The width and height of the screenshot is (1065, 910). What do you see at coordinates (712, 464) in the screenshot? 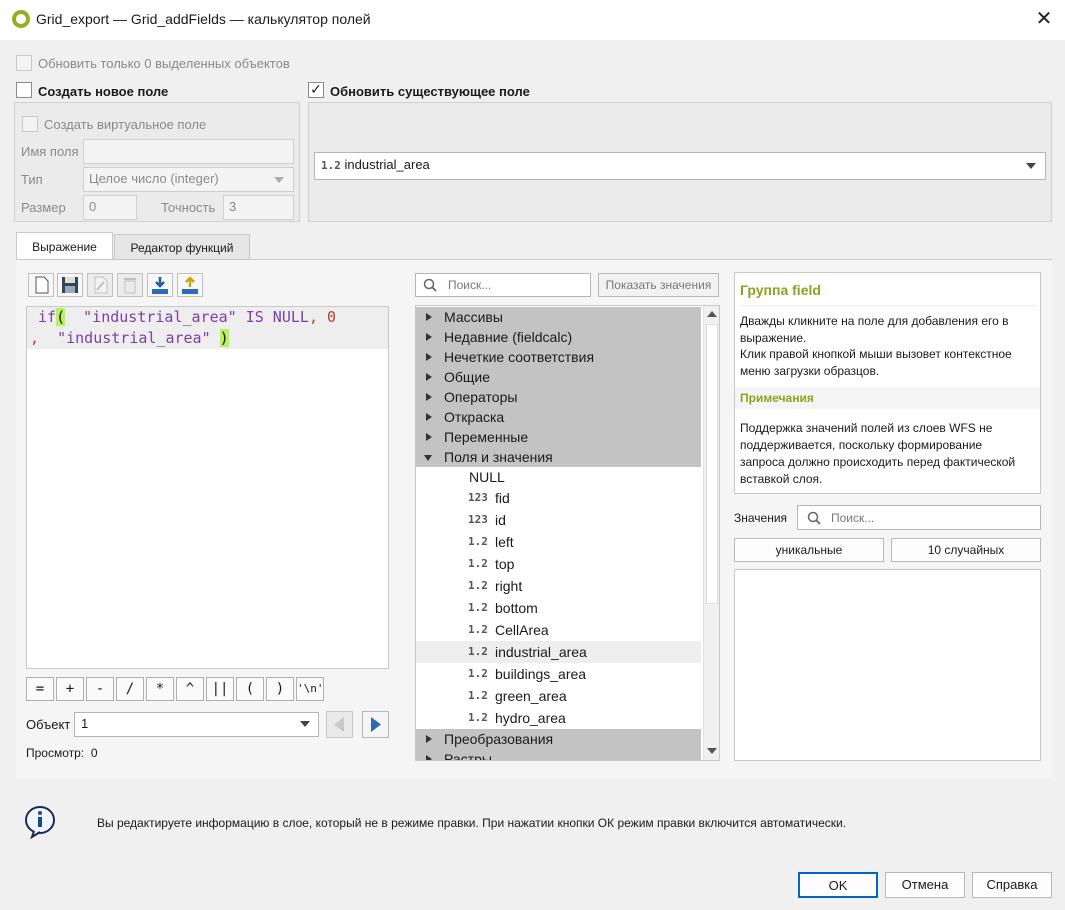
I see `scroll-thumb` at bounding box center [712, 464].